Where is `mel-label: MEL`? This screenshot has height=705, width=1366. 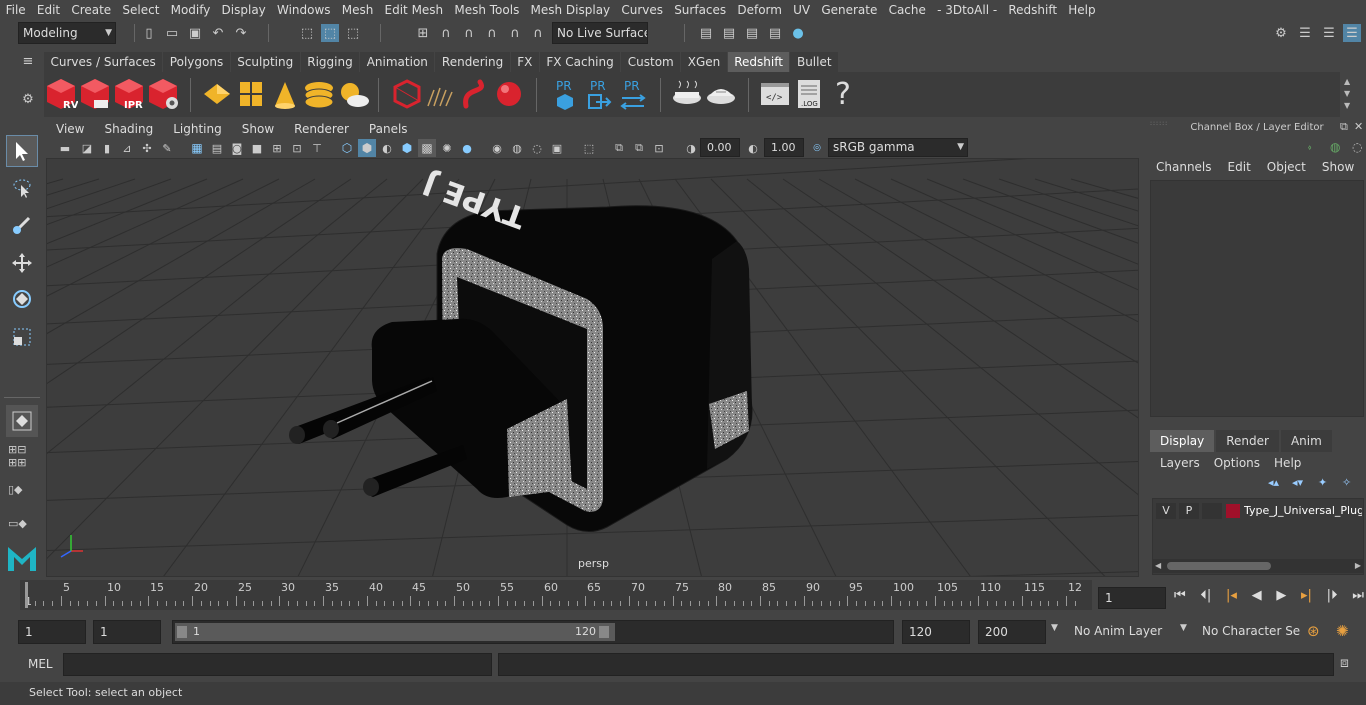
mel-label: MEL is located at coordinates (40, 664).